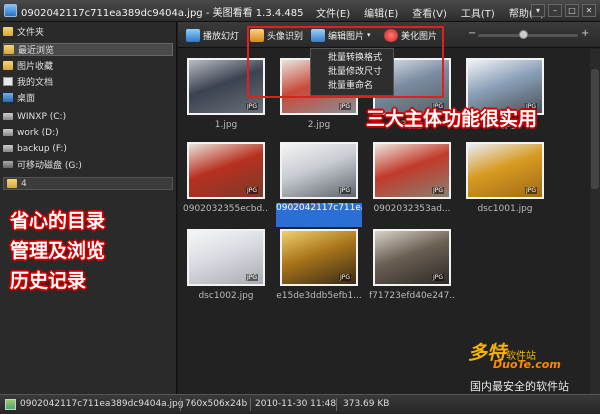 The image size is (600, 414). What do you see at coordinates (366, 404) in the screenshot?
I see `status-filesize: 373.69 KB` at bounding box center [366, 404].